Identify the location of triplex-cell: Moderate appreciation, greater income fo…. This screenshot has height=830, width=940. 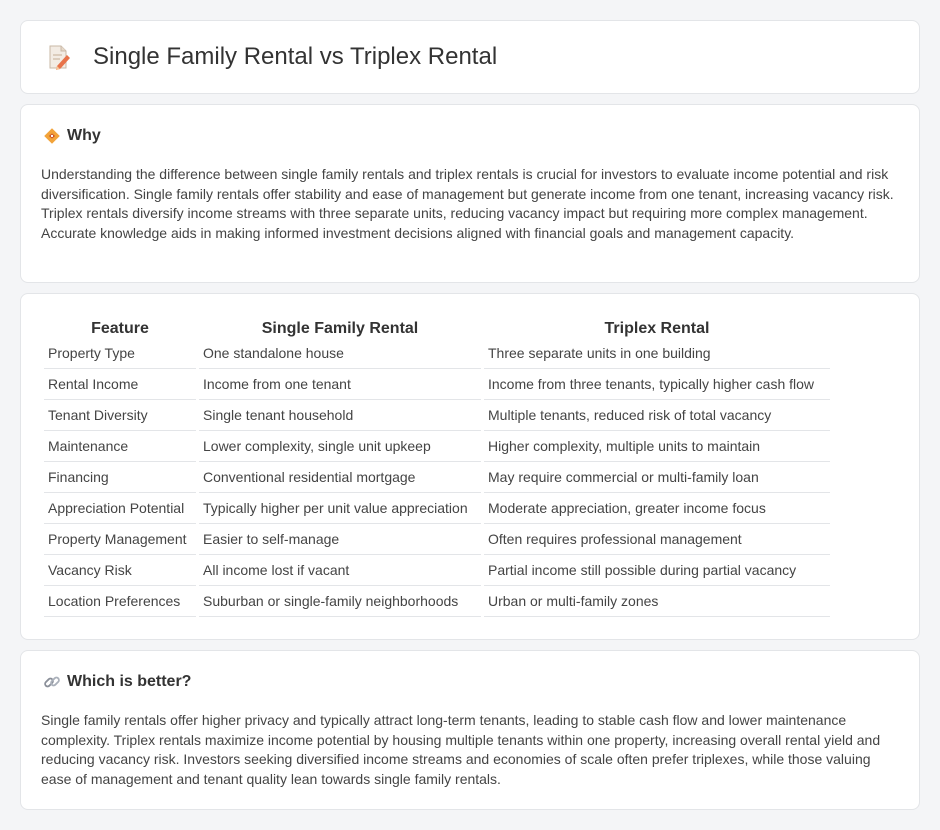
(657, 508).